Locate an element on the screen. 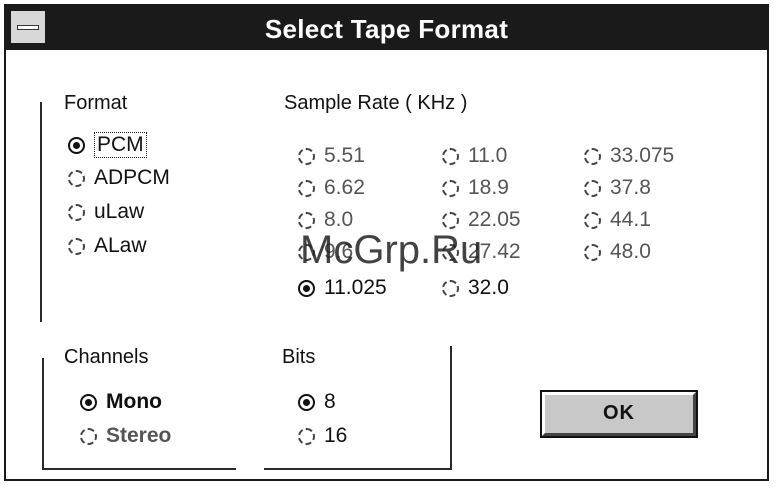 This screenshot has height=489, width=777. format-option-label: ALaw is located at coordinates (120, 245).